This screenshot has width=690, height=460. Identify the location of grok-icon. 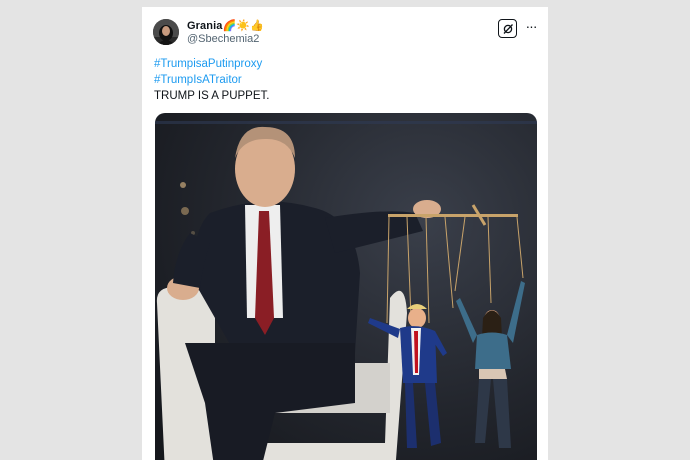
(508, 28).